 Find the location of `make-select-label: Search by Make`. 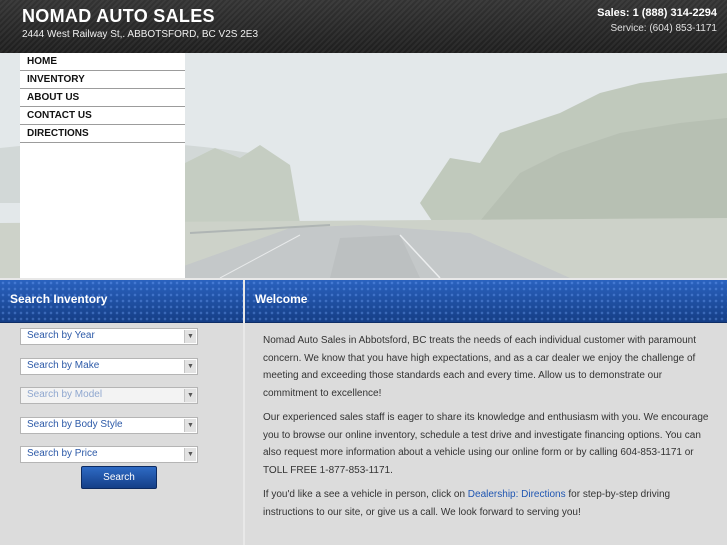

make-select-label: Search by Make is located at coordinates (63, 365).